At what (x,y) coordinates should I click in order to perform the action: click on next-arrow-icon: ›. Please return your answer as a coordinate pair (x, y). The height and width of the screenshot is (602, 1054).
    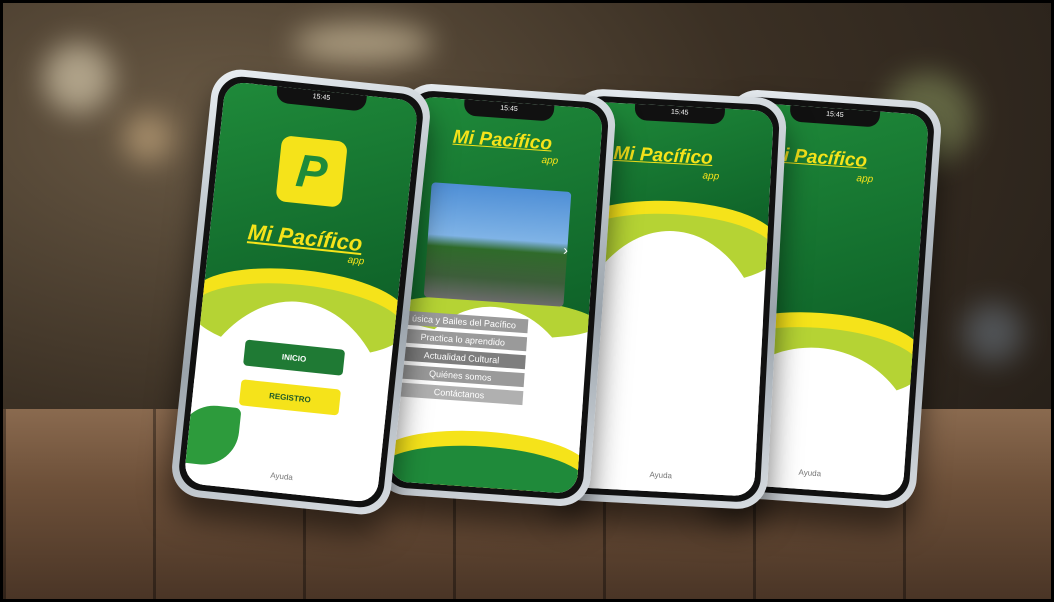
    Looking at the image, I should click on (566, 250).